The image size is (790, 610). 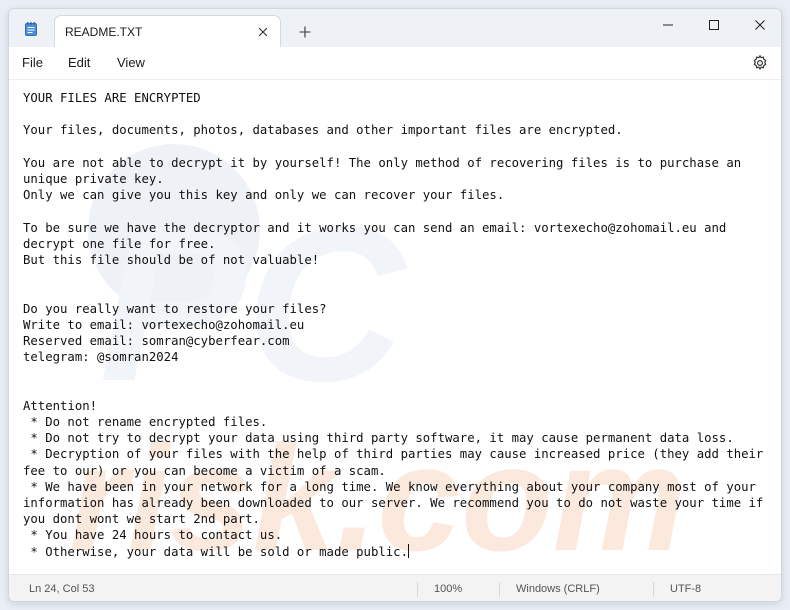 What do you see at coordinates (408, 550) in the screenshot?
I see `text-caret` at bounding box center [408, 550].